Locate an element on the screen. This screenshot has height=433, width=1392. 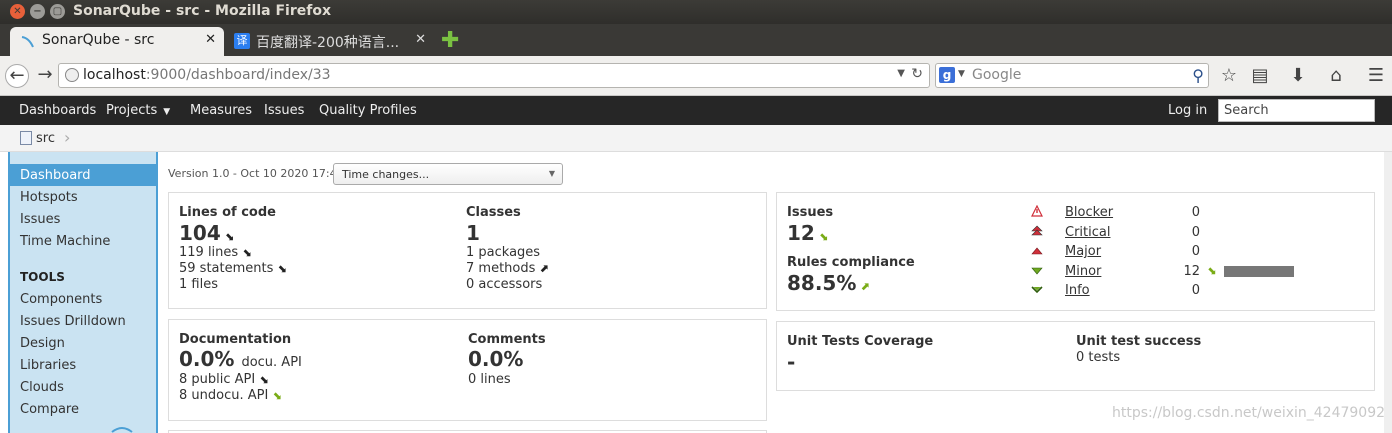
close-window-button: ✕ is located at coordinates (17, 11).